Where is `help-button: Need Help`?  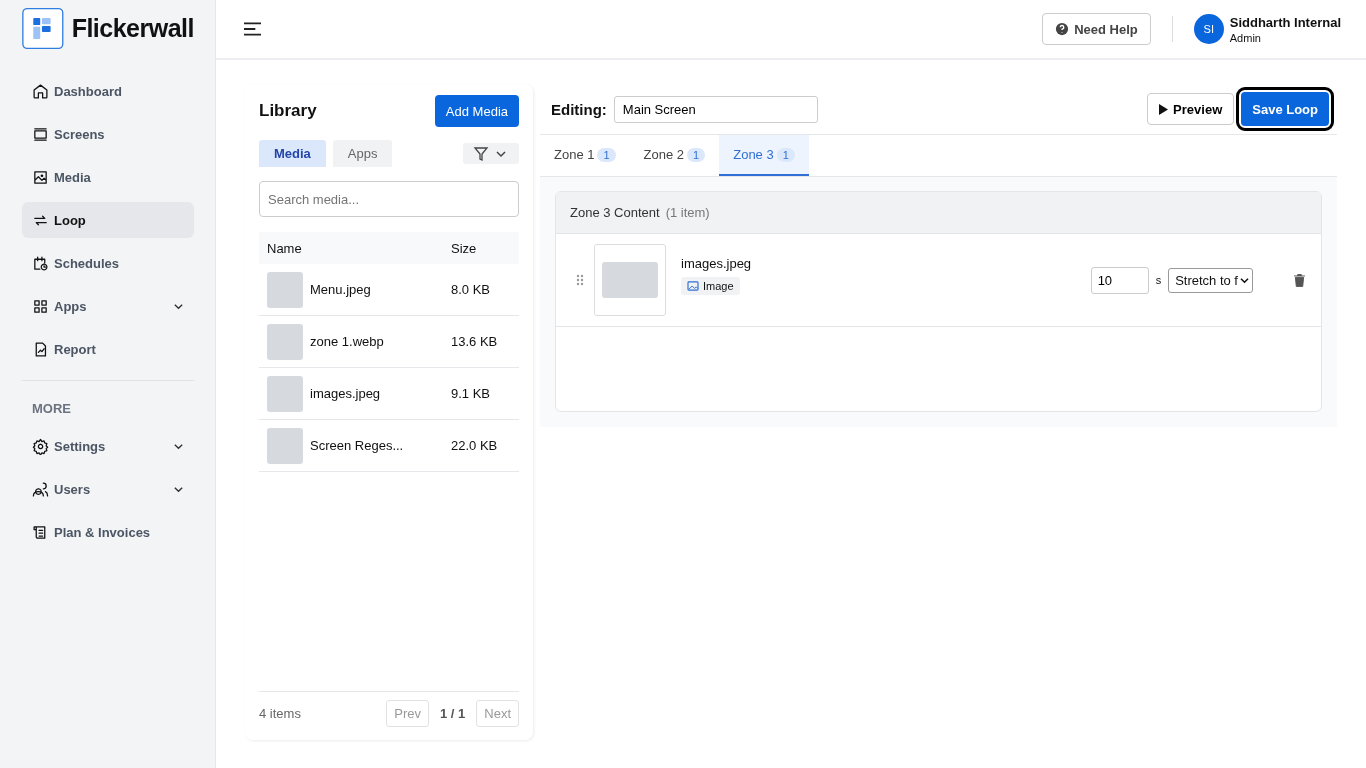 help-button: Need Help is located at coordinates (1096, 29).